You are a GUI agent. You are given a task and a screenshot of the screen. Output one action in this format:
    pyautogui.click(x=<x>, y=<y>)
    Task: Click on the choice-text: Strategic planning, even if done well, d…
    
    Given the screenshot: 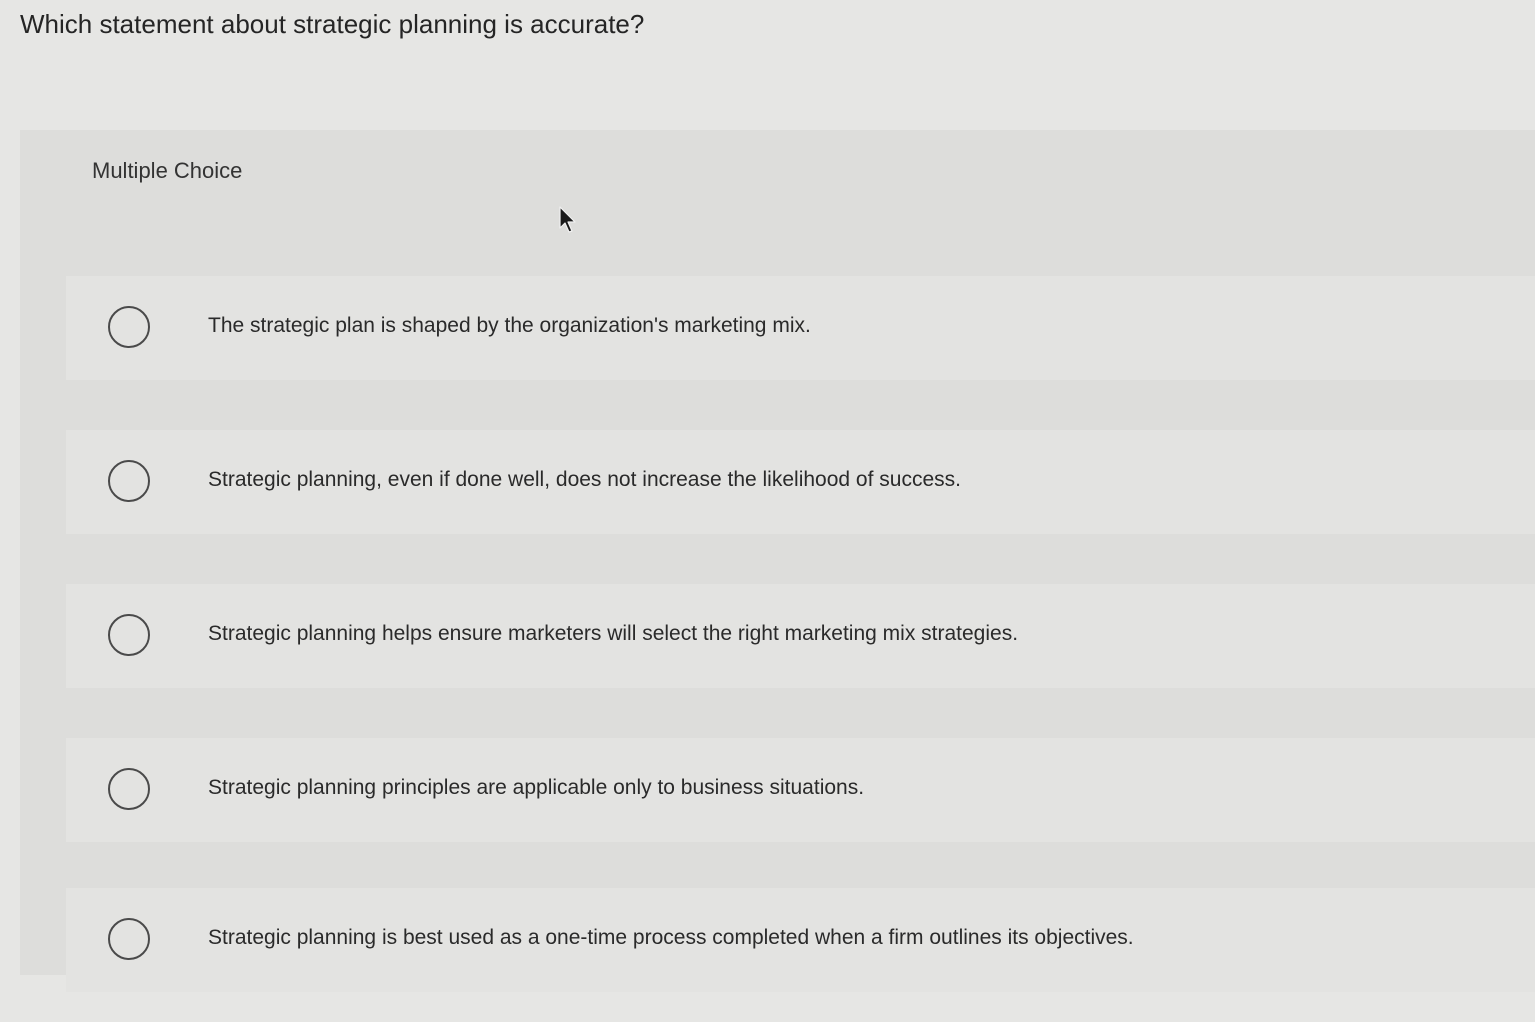 What is the action you would take?
    pyautogui.click(x=584, y=479)
    